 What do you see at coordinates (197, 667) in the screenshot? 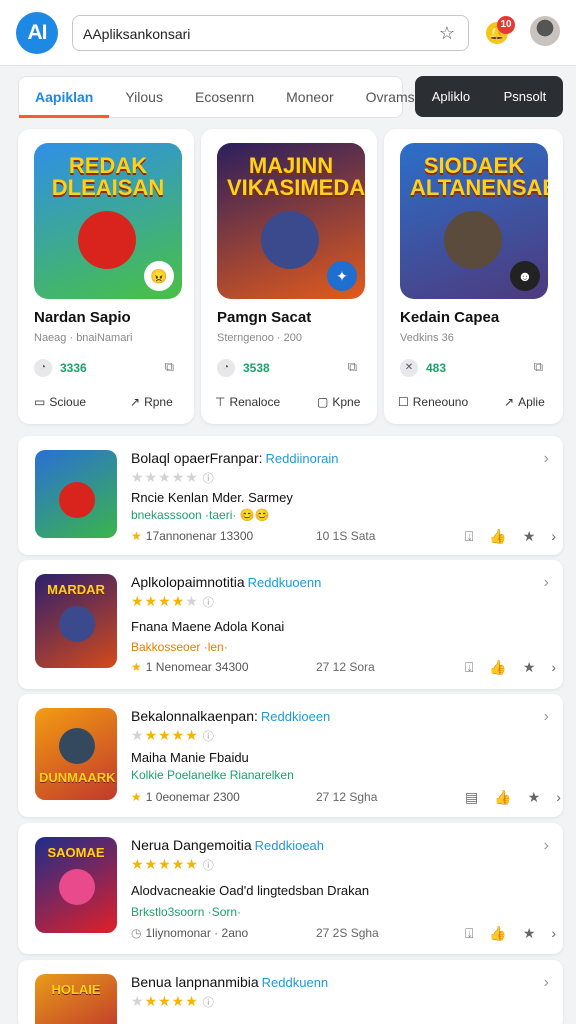
I see `list-meta-text: 1 Nenomear 34300` at bounding box center [197, 667].